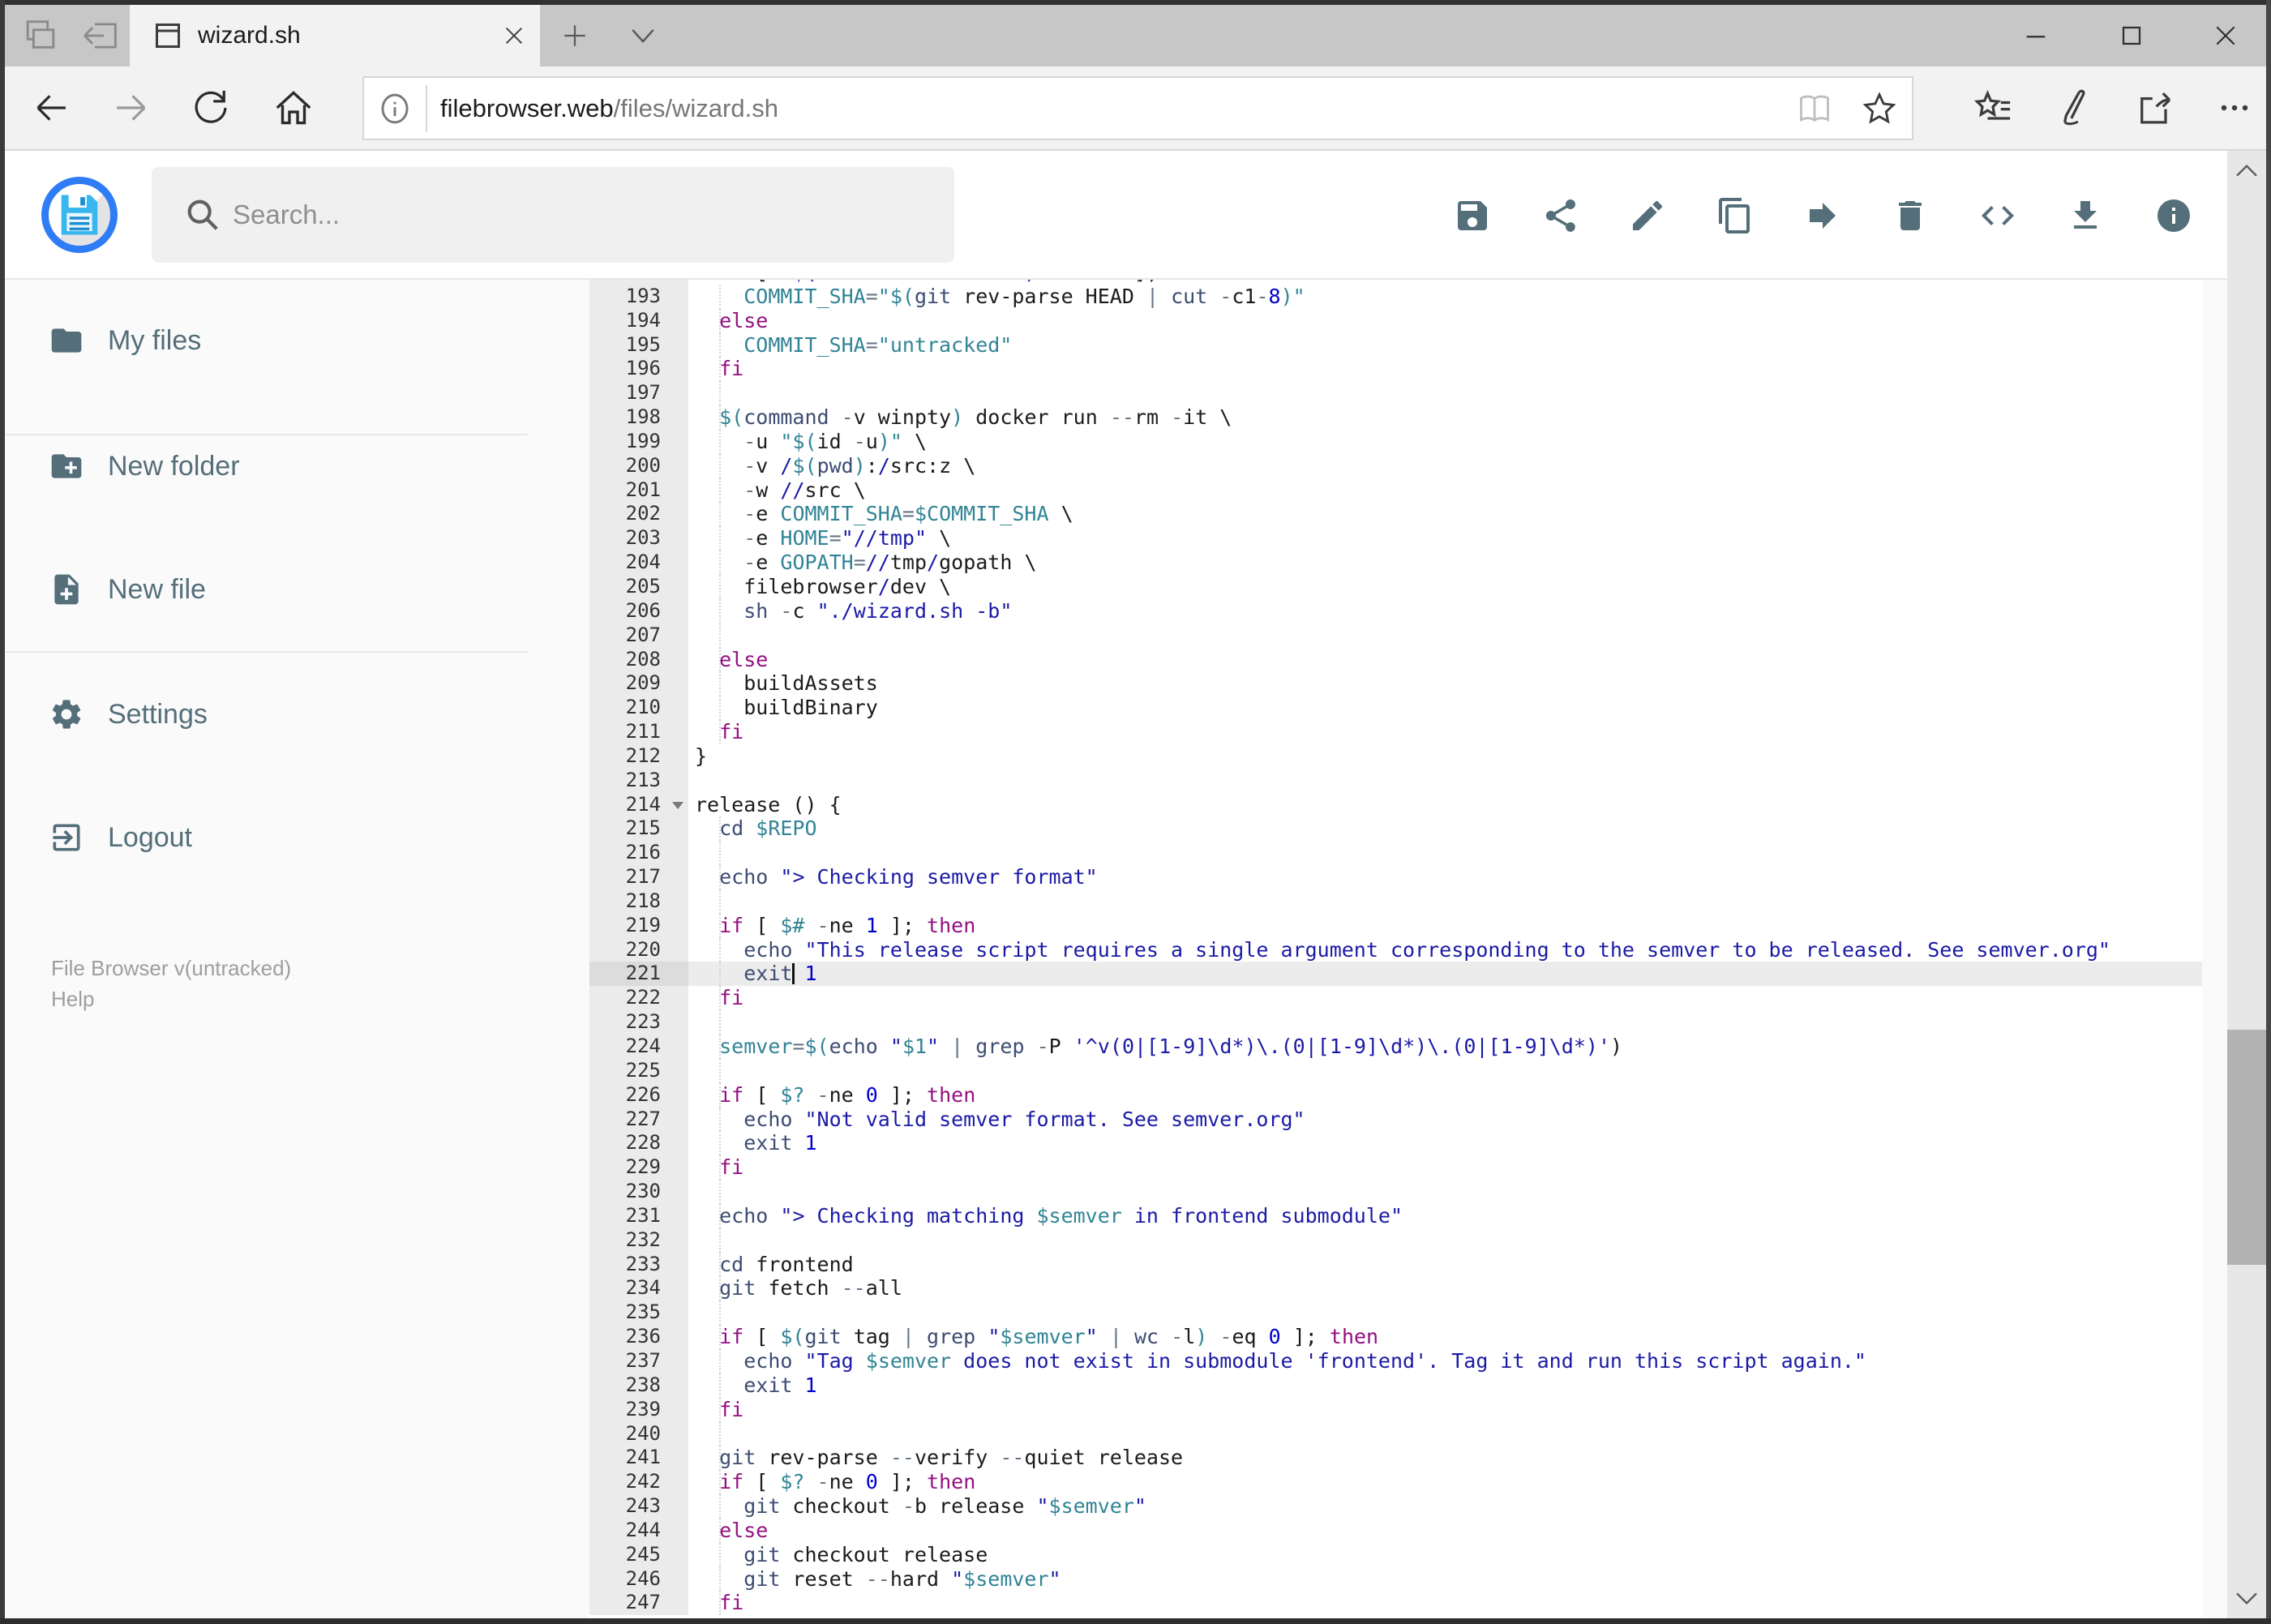 This screenshot has height=1624, width=2271. What do you see at coordinates (1396, 902) in the screenshot?
I see `code-line: 218` at bounding box center [1396, 902].